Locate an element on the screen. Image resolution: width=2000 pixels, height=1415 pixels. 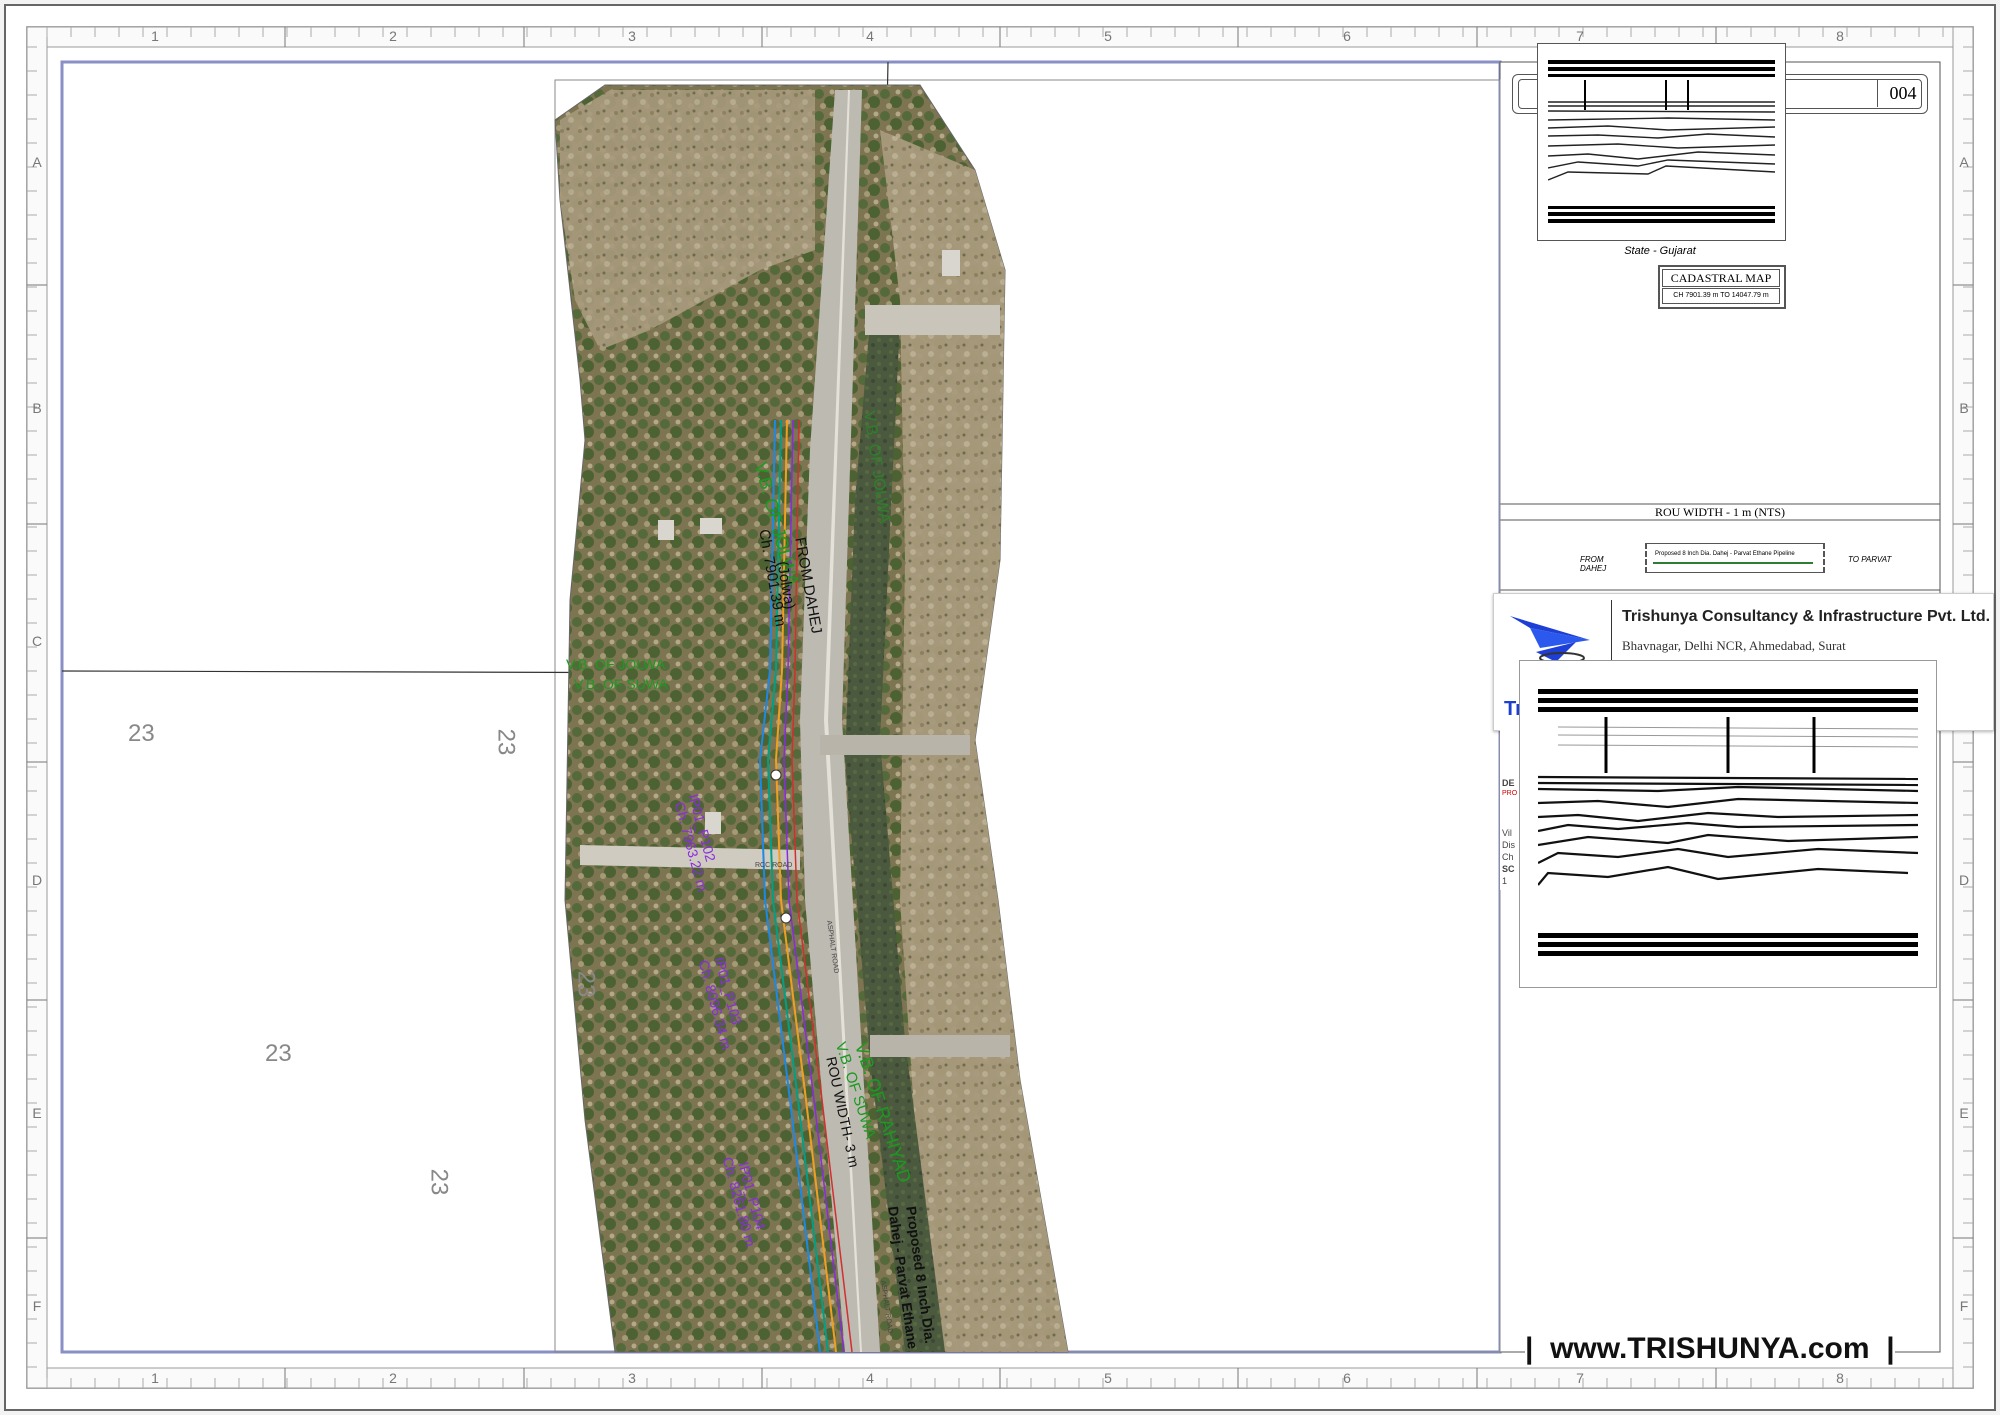
grid-row-e-left: E is located at coordinates (37, 1113).